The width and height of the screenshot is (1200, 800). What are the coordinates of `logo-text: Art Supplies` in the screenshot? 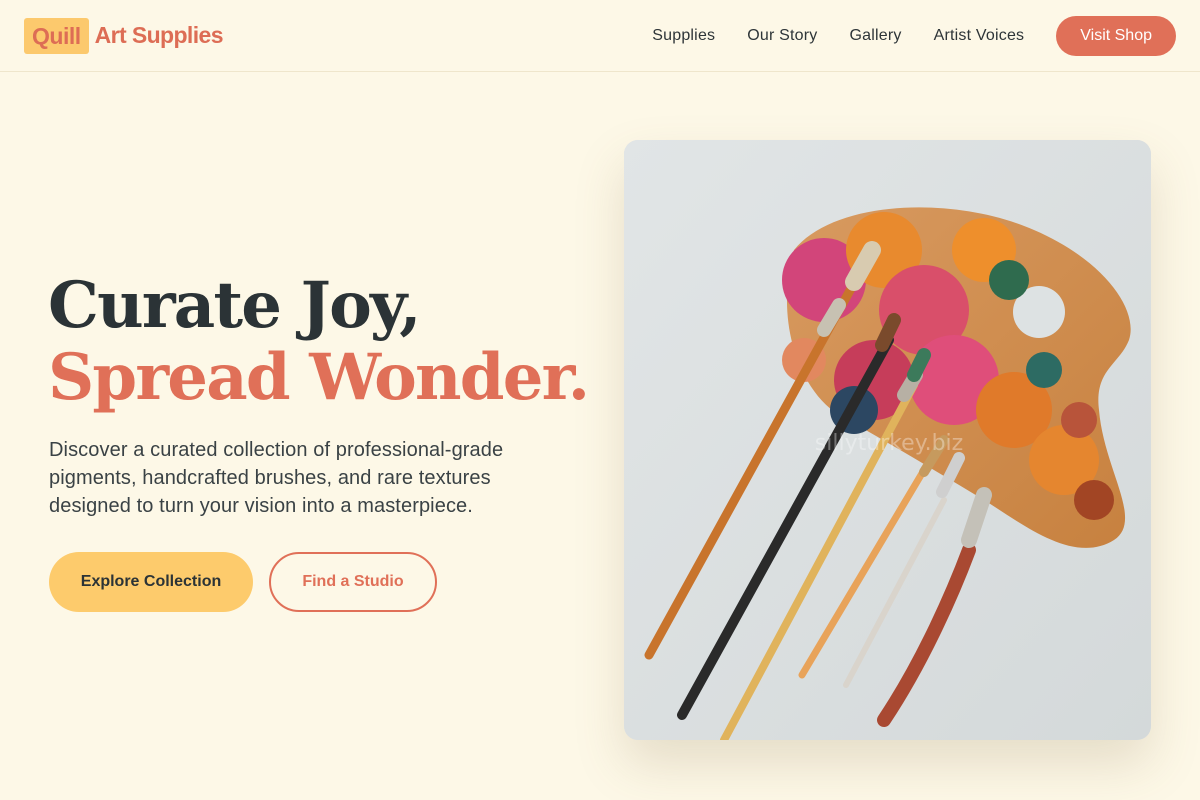 It's located at (159, 35).